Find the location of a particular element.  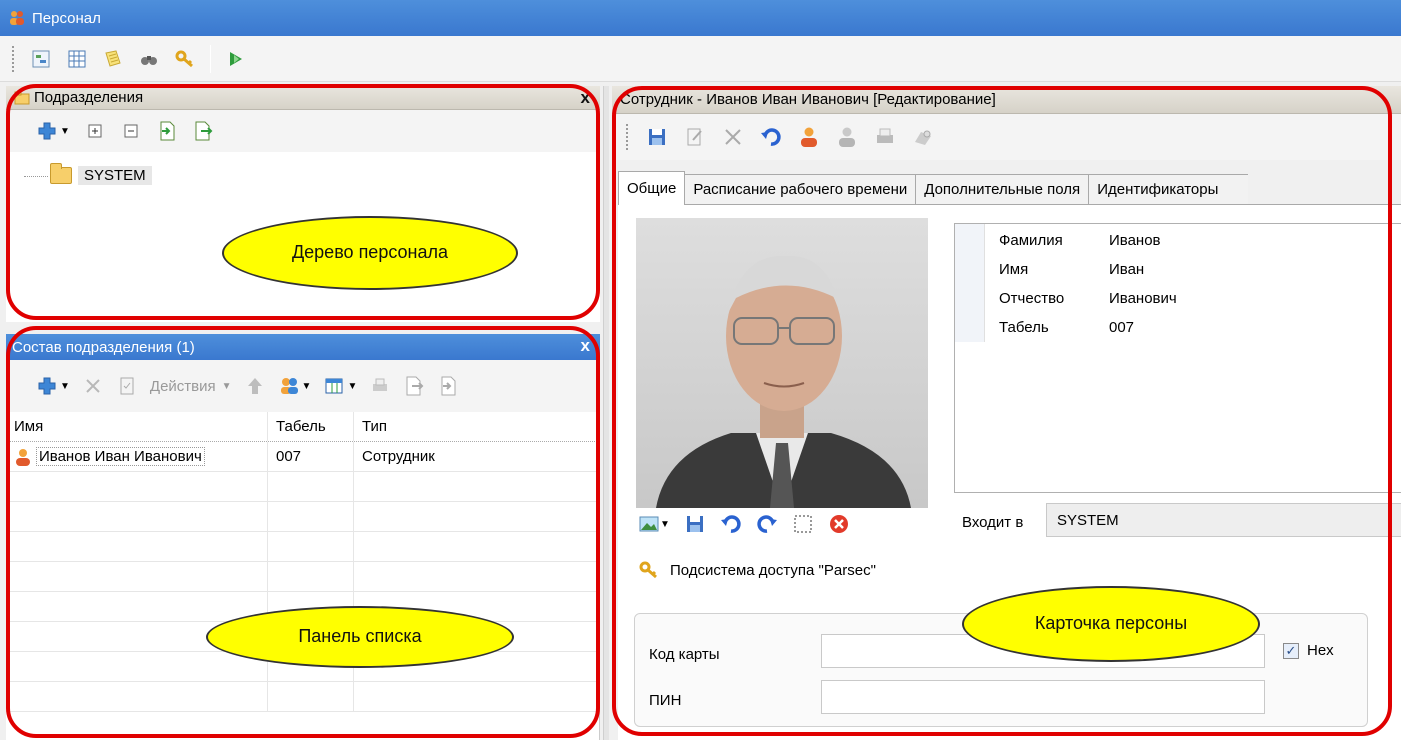

columns-dropdown-icon: ▼ is located at coordinates (352, 386).